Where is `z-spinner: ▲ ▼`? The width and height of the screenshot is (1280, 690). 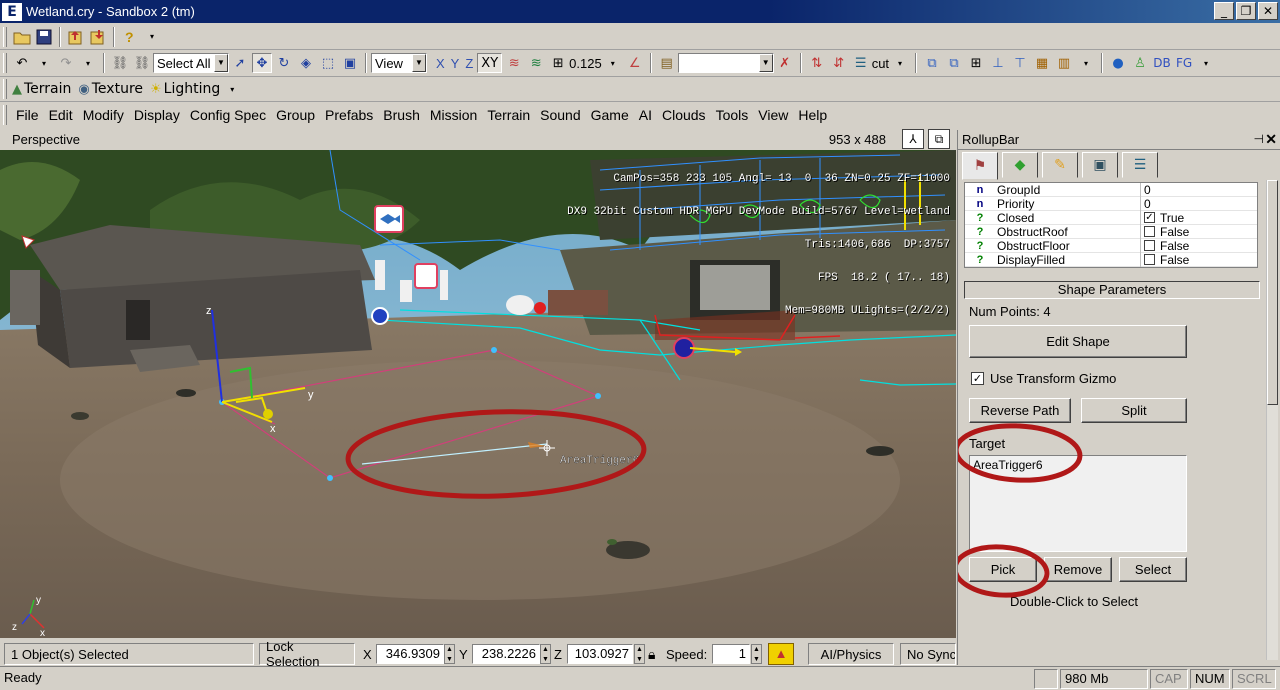
z-spinner: ▲ ▼ is located at coordinates (639, 654).